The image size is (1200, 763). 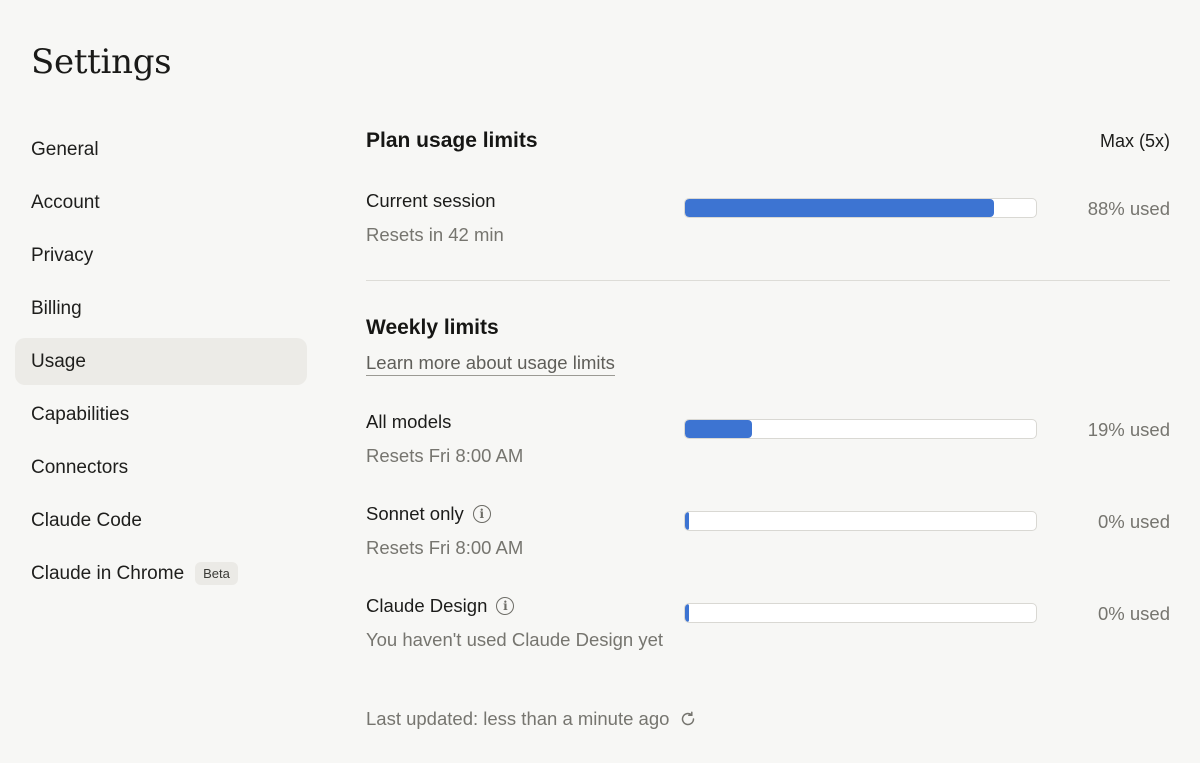 I want to click on section-divider, so click(x=768, y=280).